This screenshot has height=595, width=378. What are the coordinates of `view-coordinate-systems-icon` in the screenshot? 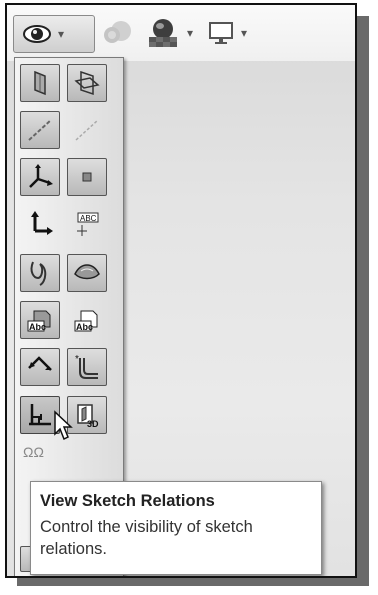 It's located at (40, 177).